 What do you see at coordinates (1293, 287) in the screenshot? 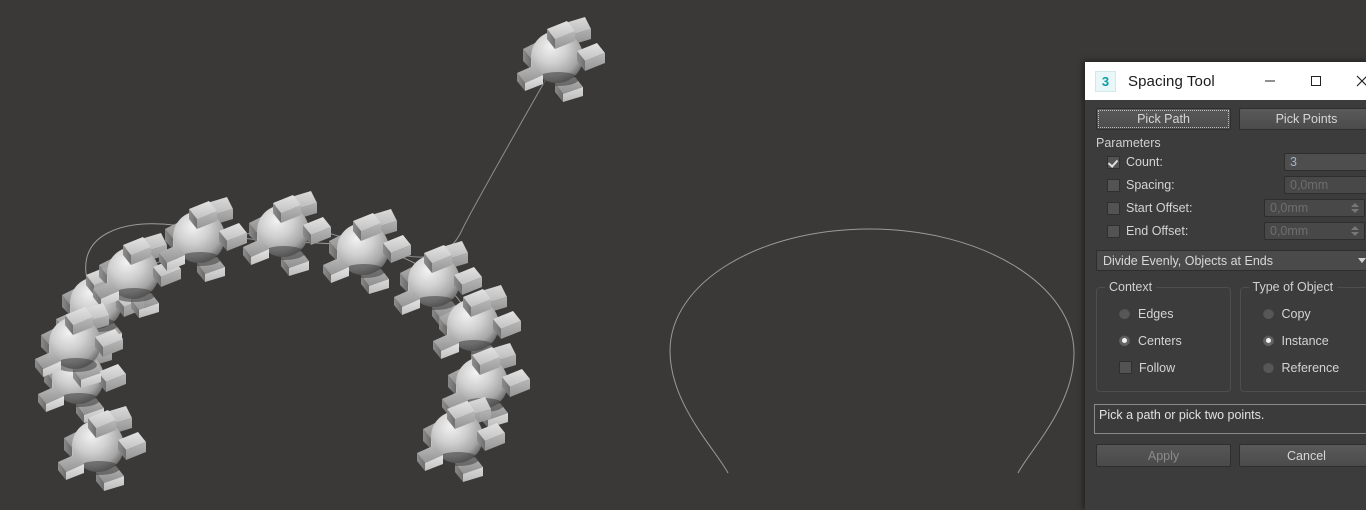
I see `type-of-object-group-label: Type of Object` at bounding box center [1293, 287].